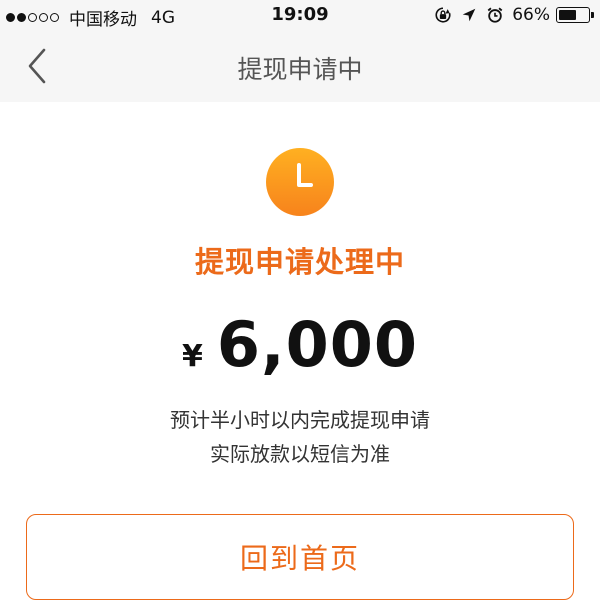  I want to click on alarm-icon, so click(495, 15).